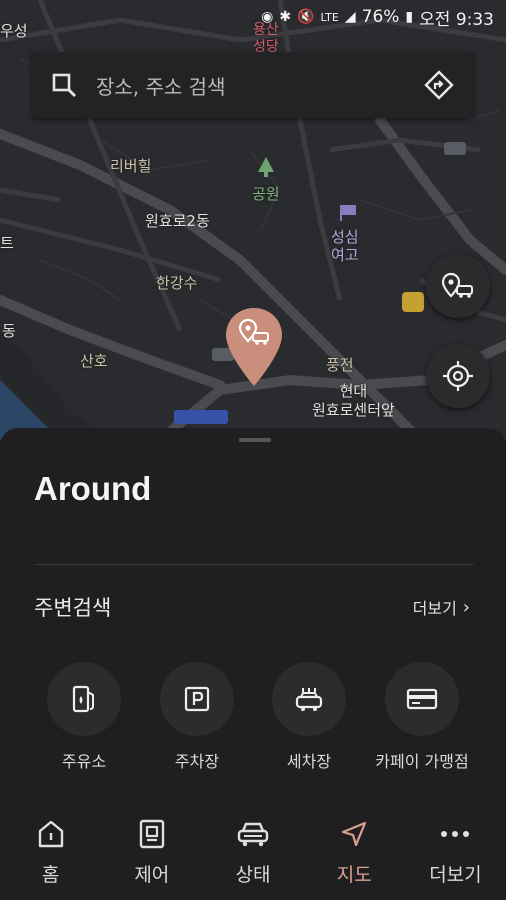 The width and height of the screenshot is (506, 900). Describe the element at coordinates (73, 608) in the screenshot. I see `section-title-nearby: 주변검색` at that location.